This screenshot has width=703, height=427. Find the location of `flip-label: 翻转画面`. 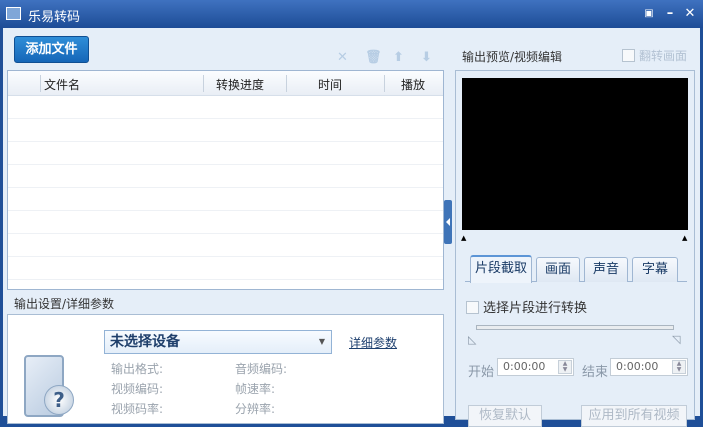

flip-label: 翻转画面 is located at coordinates (663, 56).